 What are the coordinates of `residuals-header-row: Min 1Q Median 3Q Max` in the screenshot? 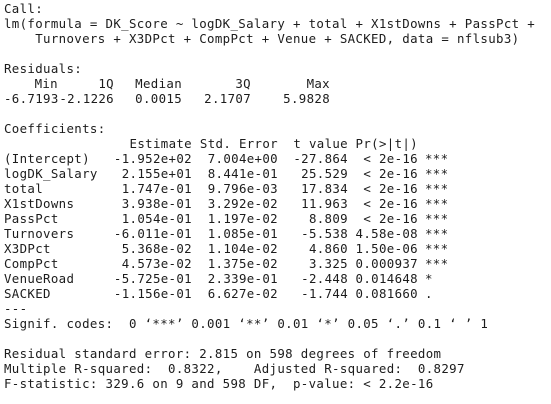 It's located at (276, 83).